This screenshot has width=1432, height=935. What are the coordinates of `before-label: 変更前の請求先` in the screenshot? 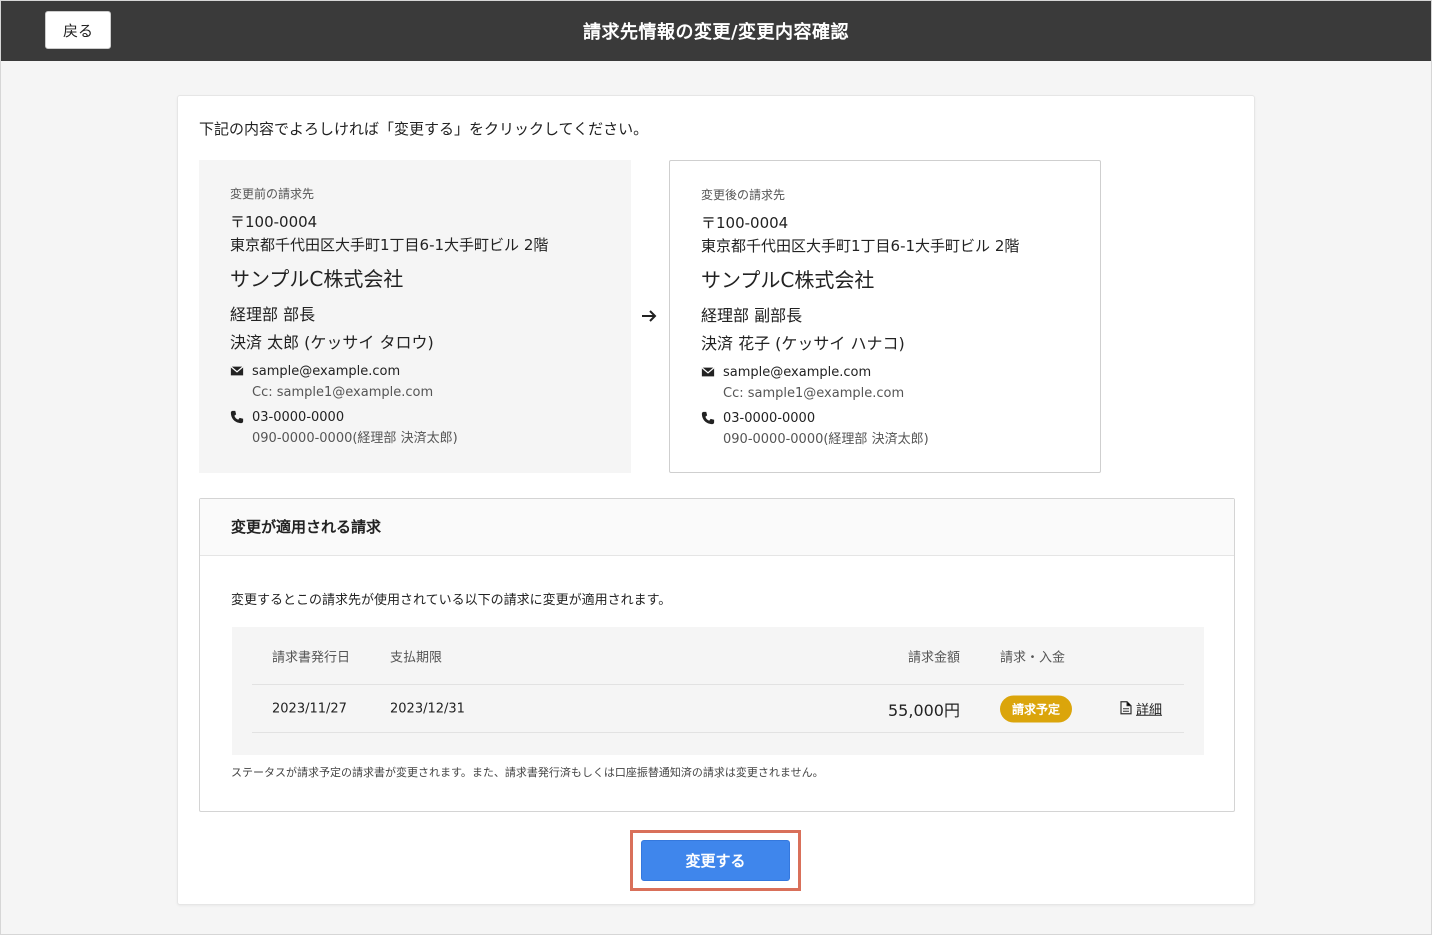 It's located at (272, 194).